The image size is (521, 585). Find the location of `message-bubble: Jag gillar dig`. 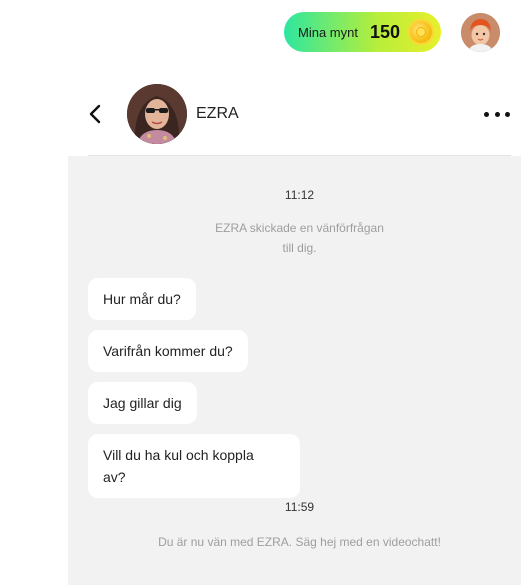

message-bubble: Jag gillar dig is located at coordinates (142, 403).